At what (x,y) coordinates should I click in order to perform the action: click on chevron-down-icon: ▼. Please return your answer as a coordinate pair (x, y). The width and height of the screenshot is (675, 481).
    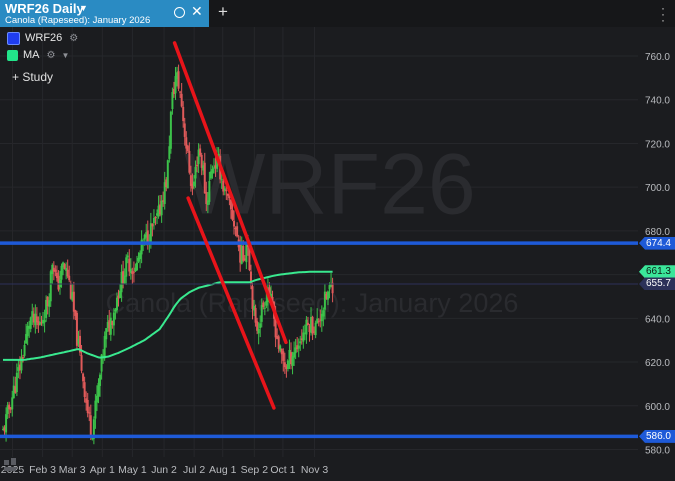
    Looking at the image, I should click on (65, 55).